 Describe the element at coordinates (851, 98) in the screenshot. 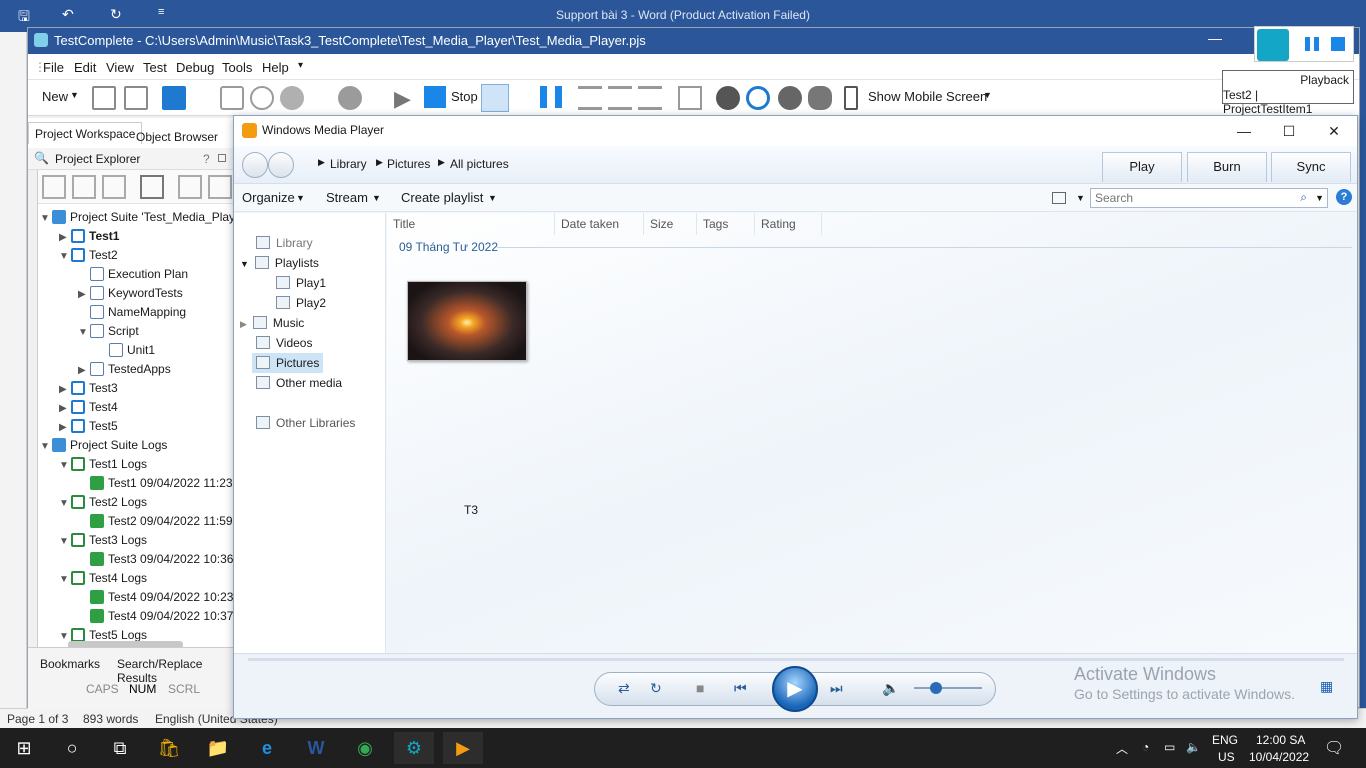

I see `mobile-icon` at that location.